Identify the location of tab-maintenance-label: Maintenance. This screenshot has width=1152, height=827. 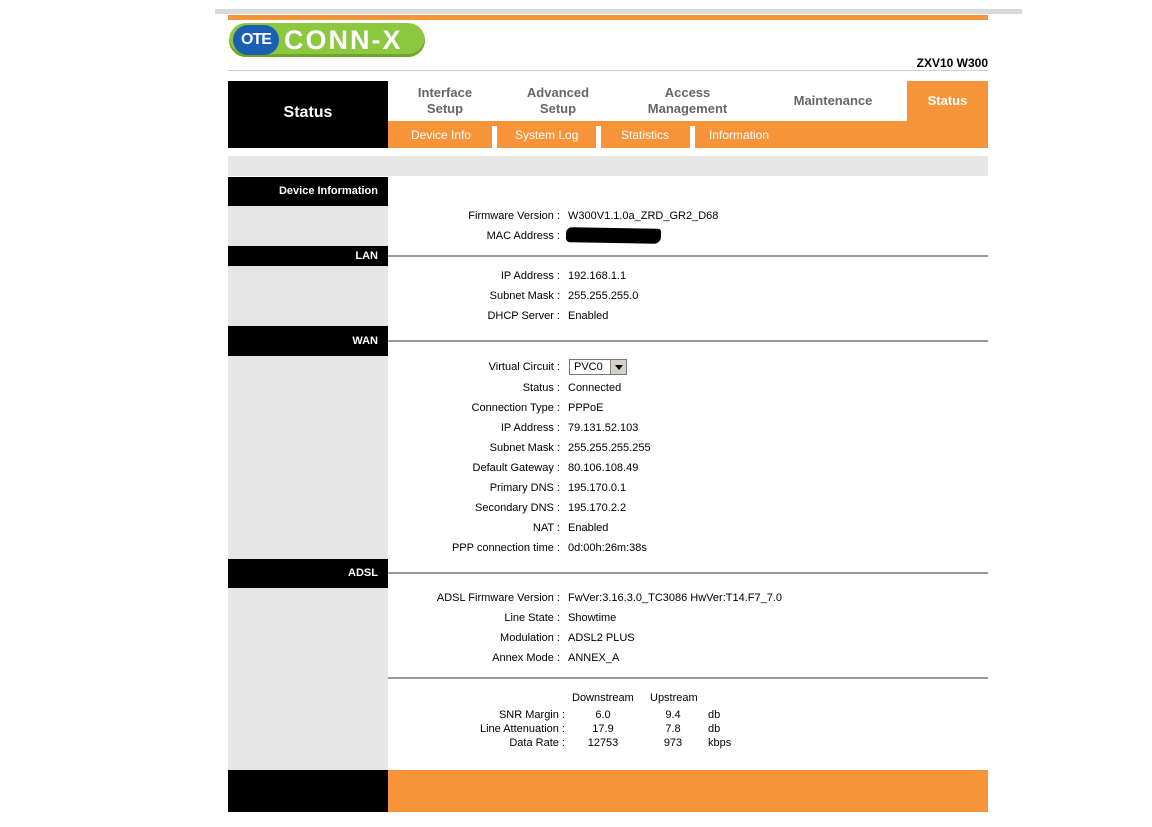
(833, 100).